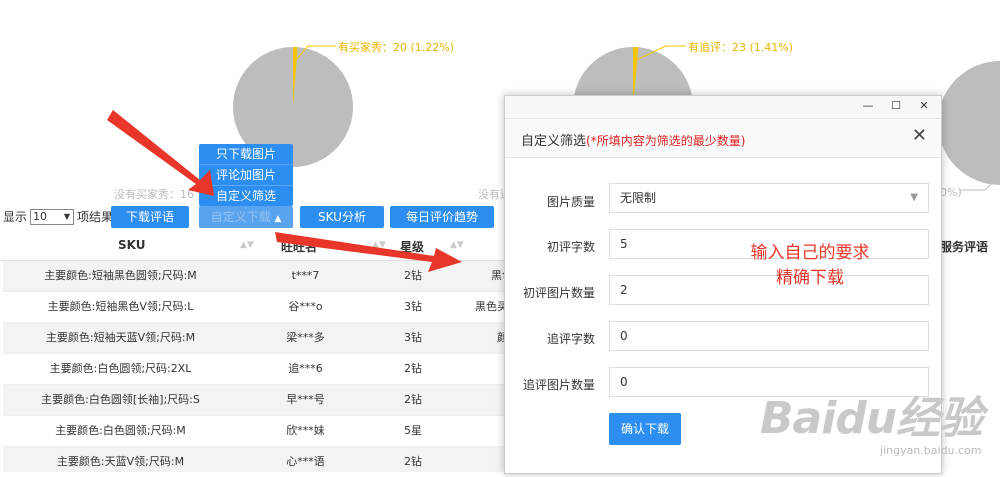 Image resolution: width=1000 pixels, height=477 pixels. What do you see at coordinates (896, 105) in the screenshot?
I see `maximize-icon: ☐` at bounding box center [896, 105].